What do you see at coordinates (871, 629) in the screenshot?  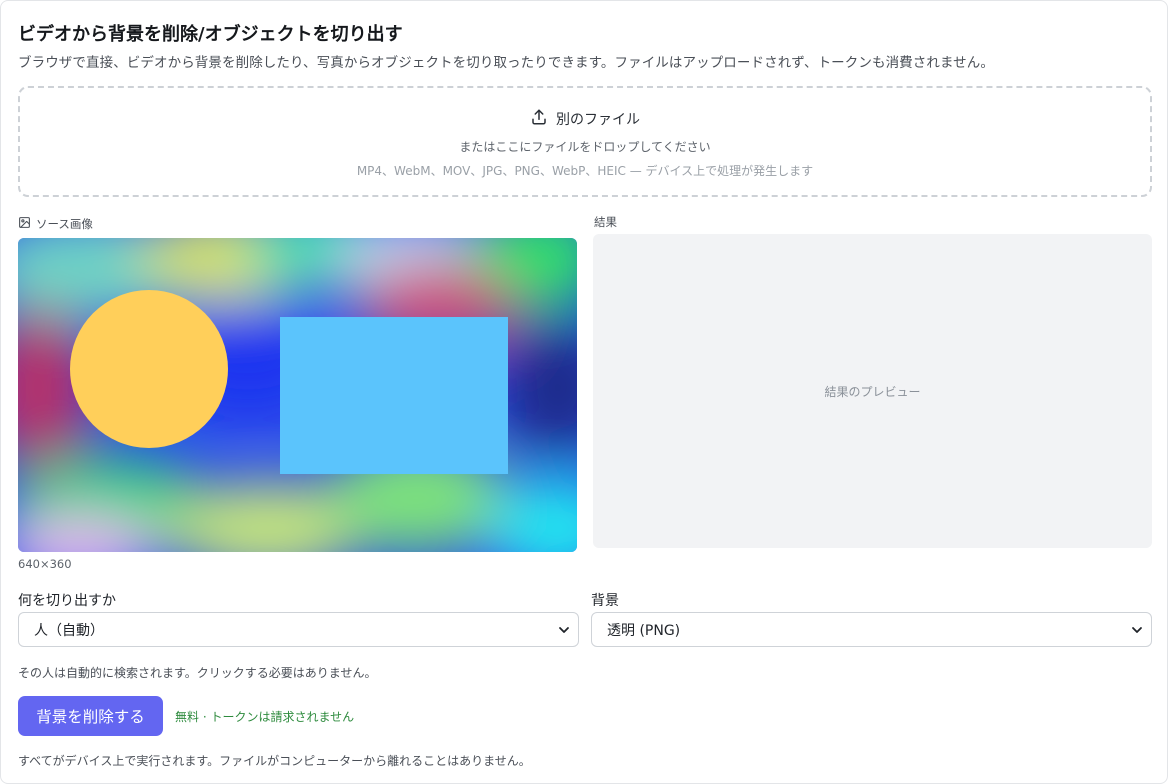 I see `background-select: 透明 (PNG)` at bounding box center [871, 629].